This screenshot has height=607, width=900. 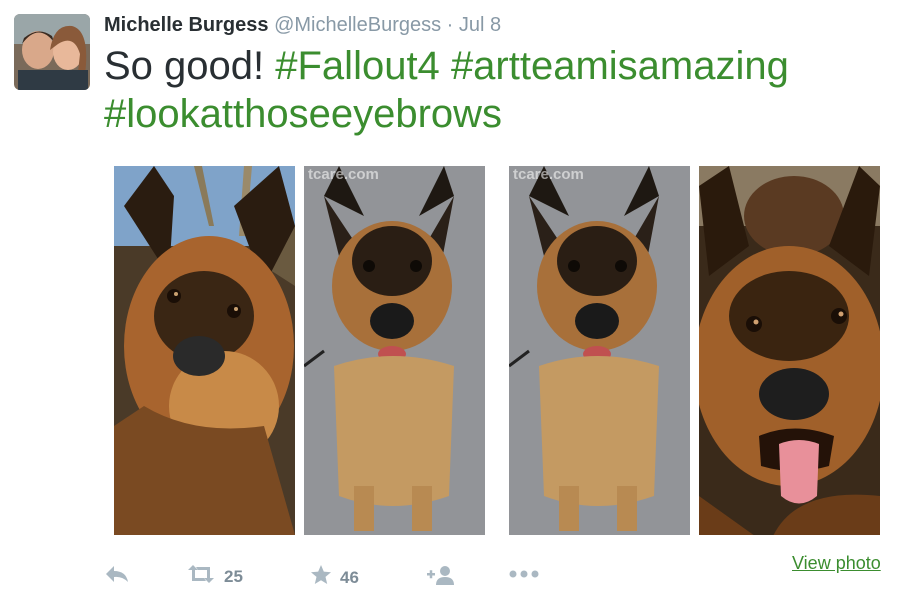 What do you see at coordinates (357, 66) in the screenshot?
I see `hashtag-fallout4: #Fallout4` at bounding box center [357, 66].